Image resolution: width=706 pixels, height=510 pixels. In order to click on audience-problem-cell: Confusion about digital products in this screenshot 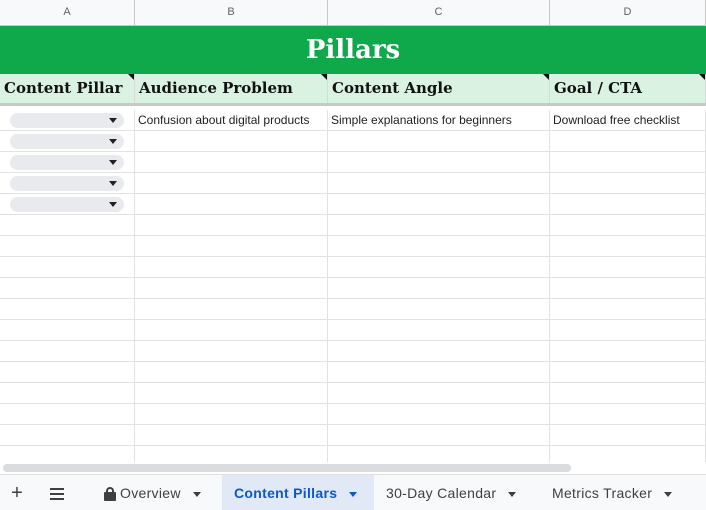, I will do `click(231, 120)`.